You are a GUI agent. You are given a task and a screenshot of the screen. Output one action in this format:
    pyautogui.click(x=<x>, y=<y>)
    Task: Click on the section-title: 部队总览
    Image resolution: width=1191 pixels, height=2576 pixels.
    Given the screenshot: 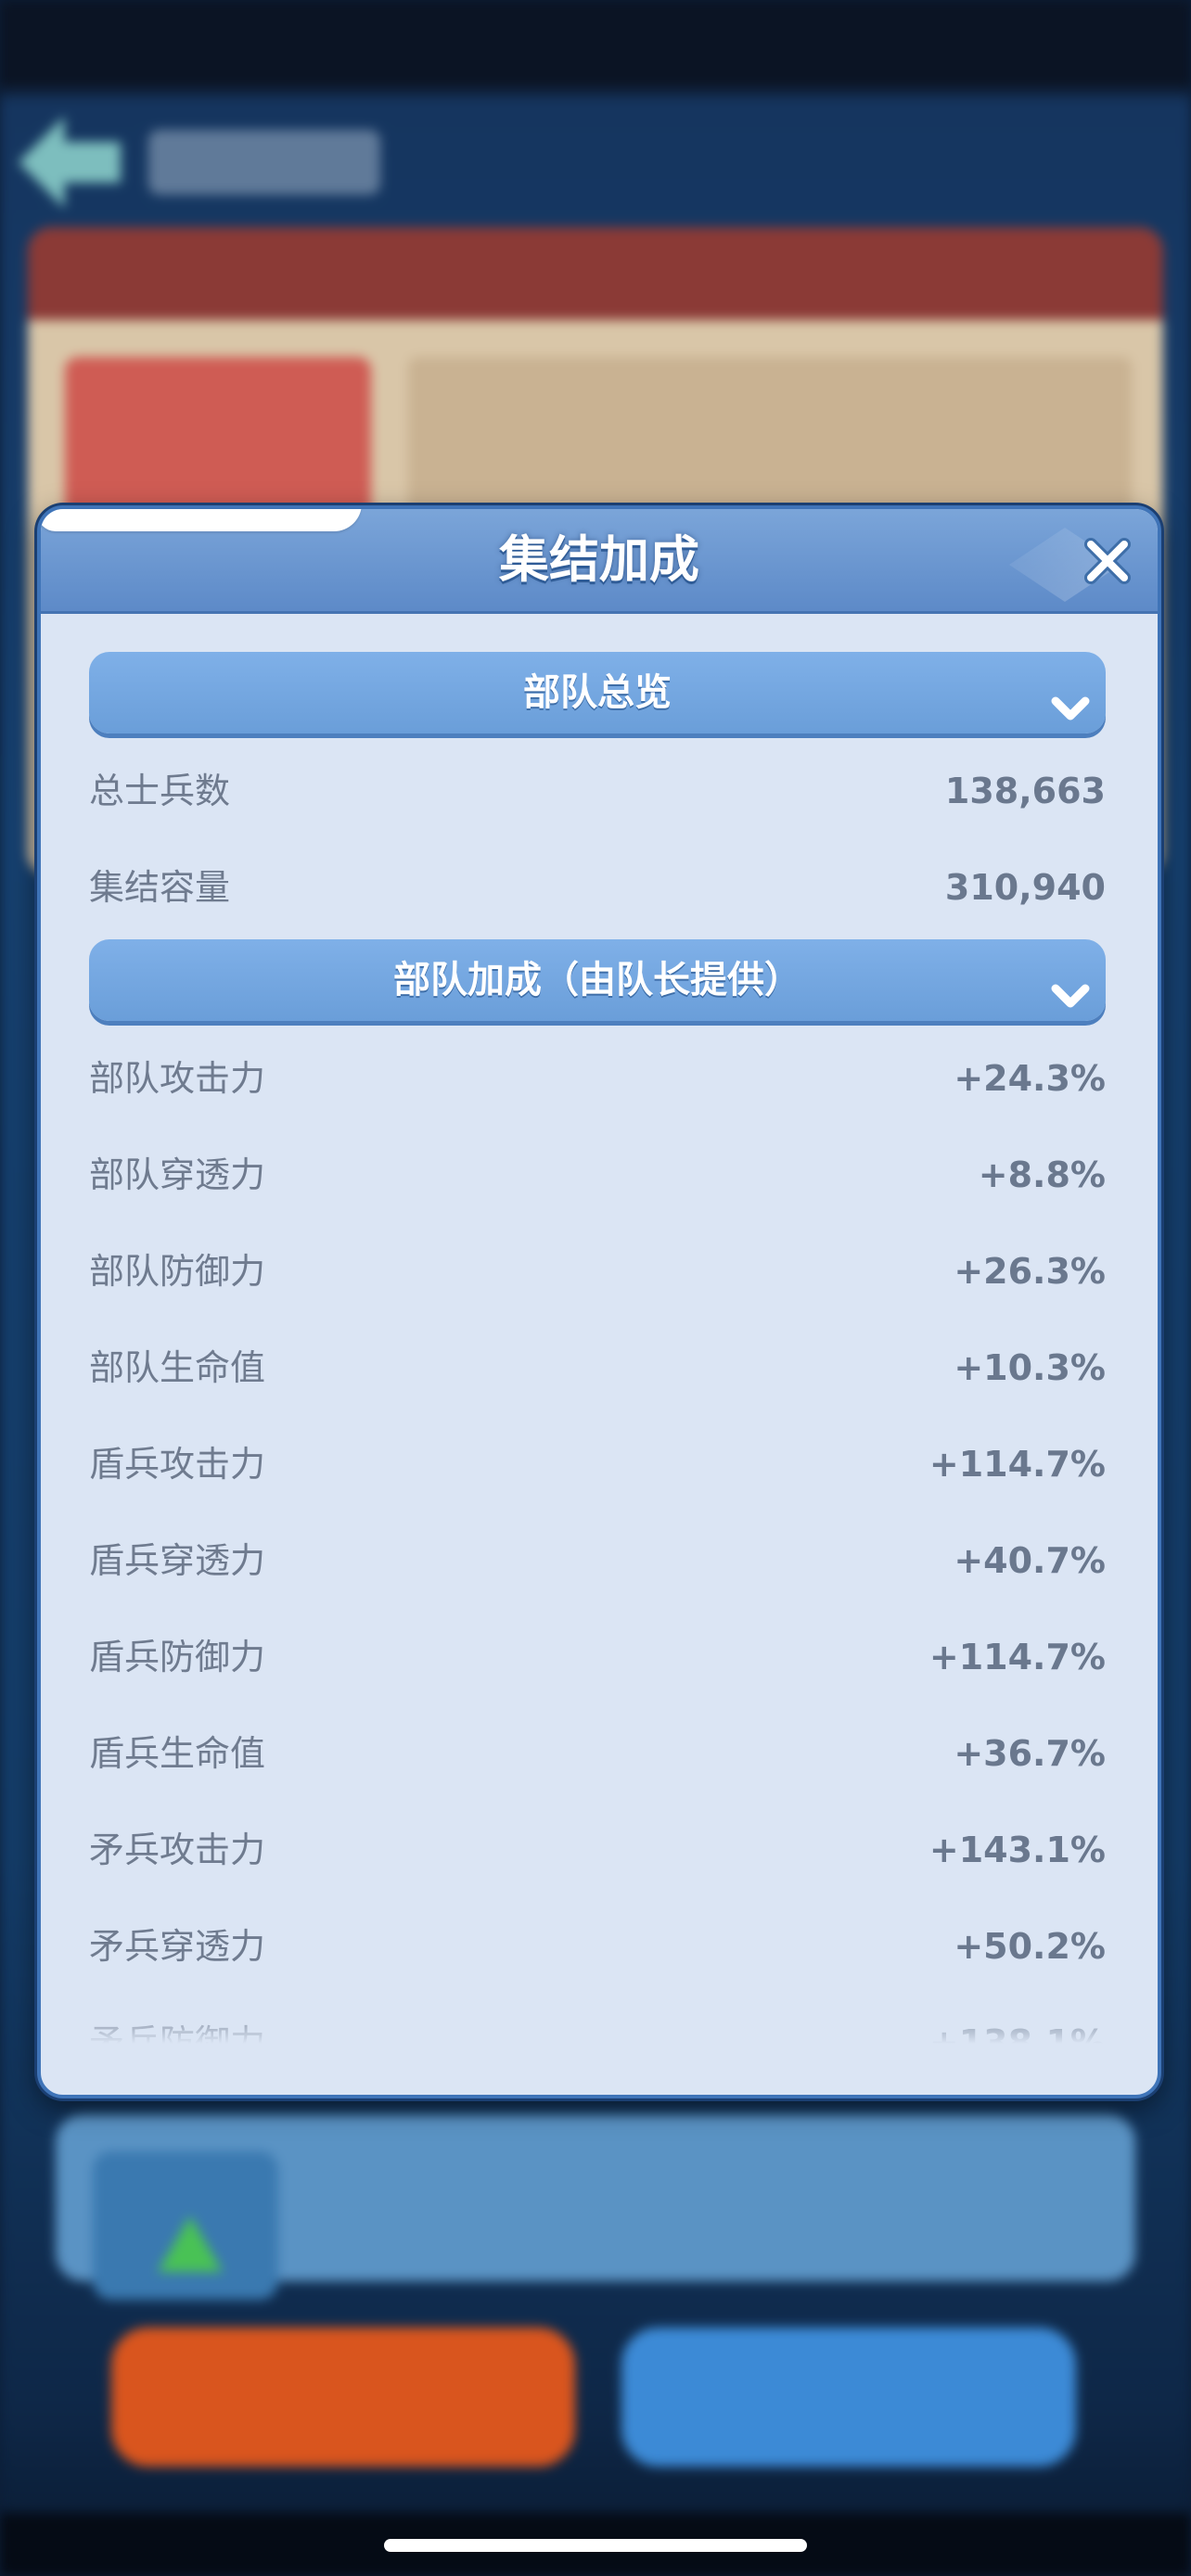 What is the action you would take?
    pyautogui.click(x=597, y=692)
    